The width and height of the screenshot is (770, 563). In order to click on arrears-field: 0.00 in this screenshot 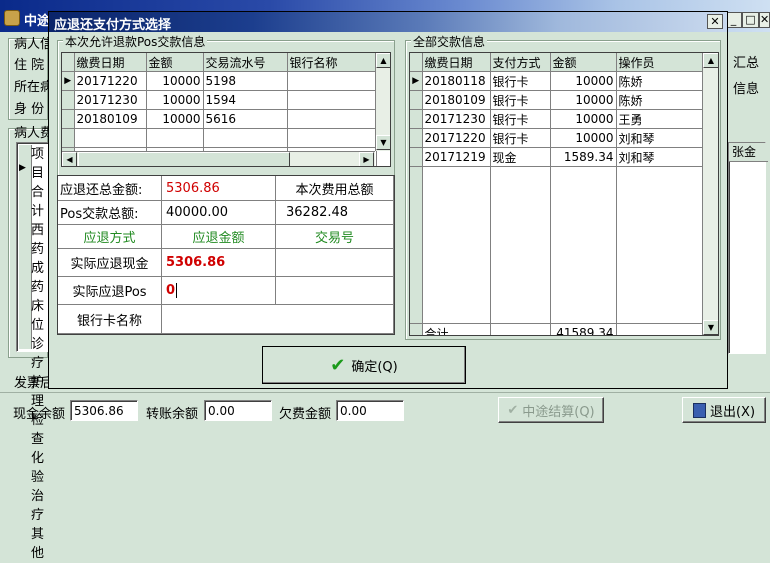, I will do `click(370, 410)`.